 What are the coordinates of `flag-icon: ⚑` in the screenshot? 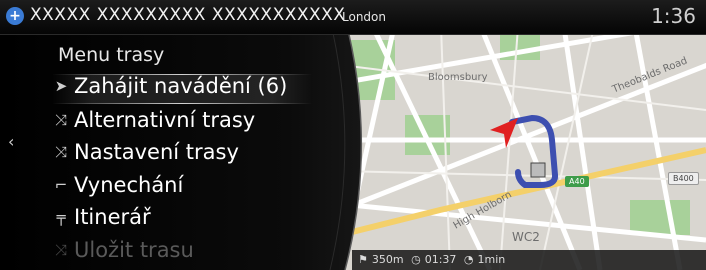 It's located at (363, 259).